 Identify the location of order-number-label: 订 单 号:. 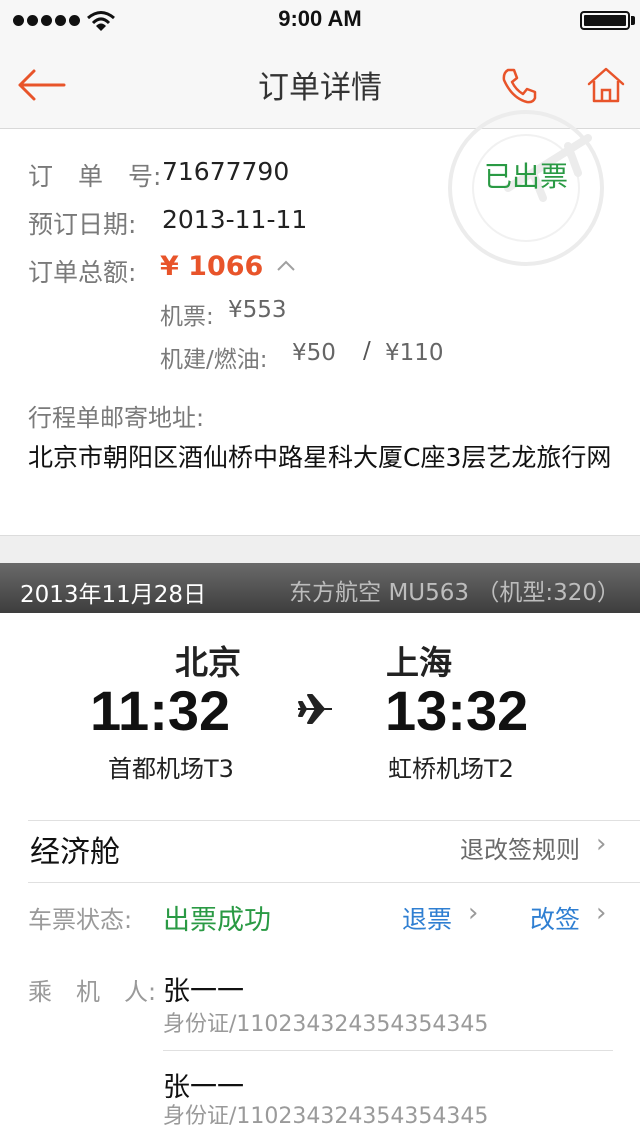
(95, 176).